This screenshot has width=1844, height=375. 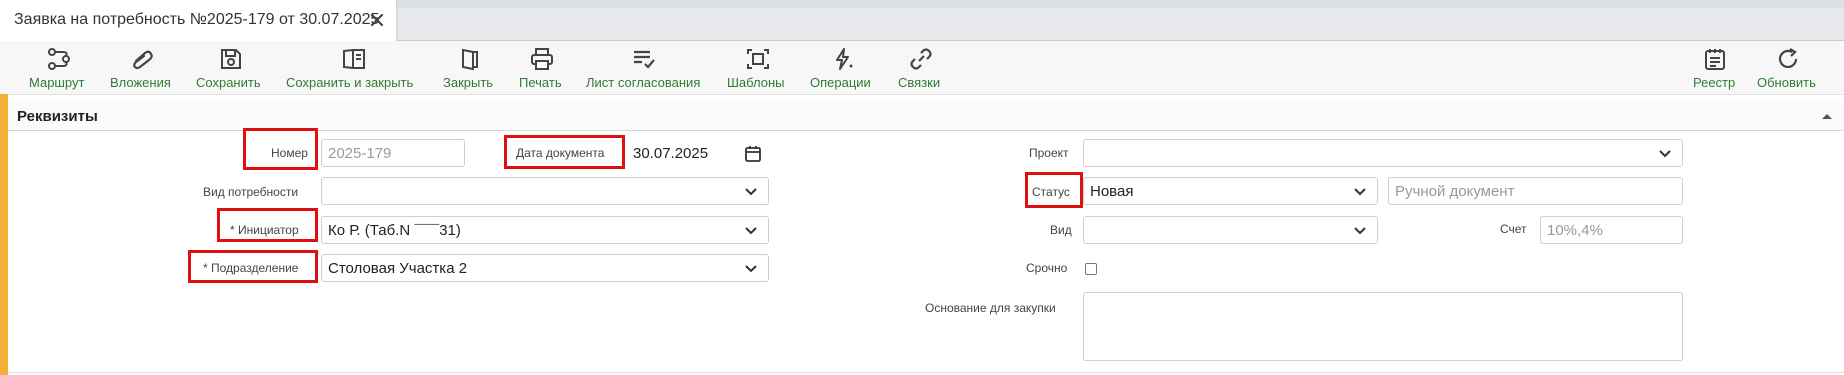 I want to click on department-select: Столовая Участка 2, so click(x=545, y=268).